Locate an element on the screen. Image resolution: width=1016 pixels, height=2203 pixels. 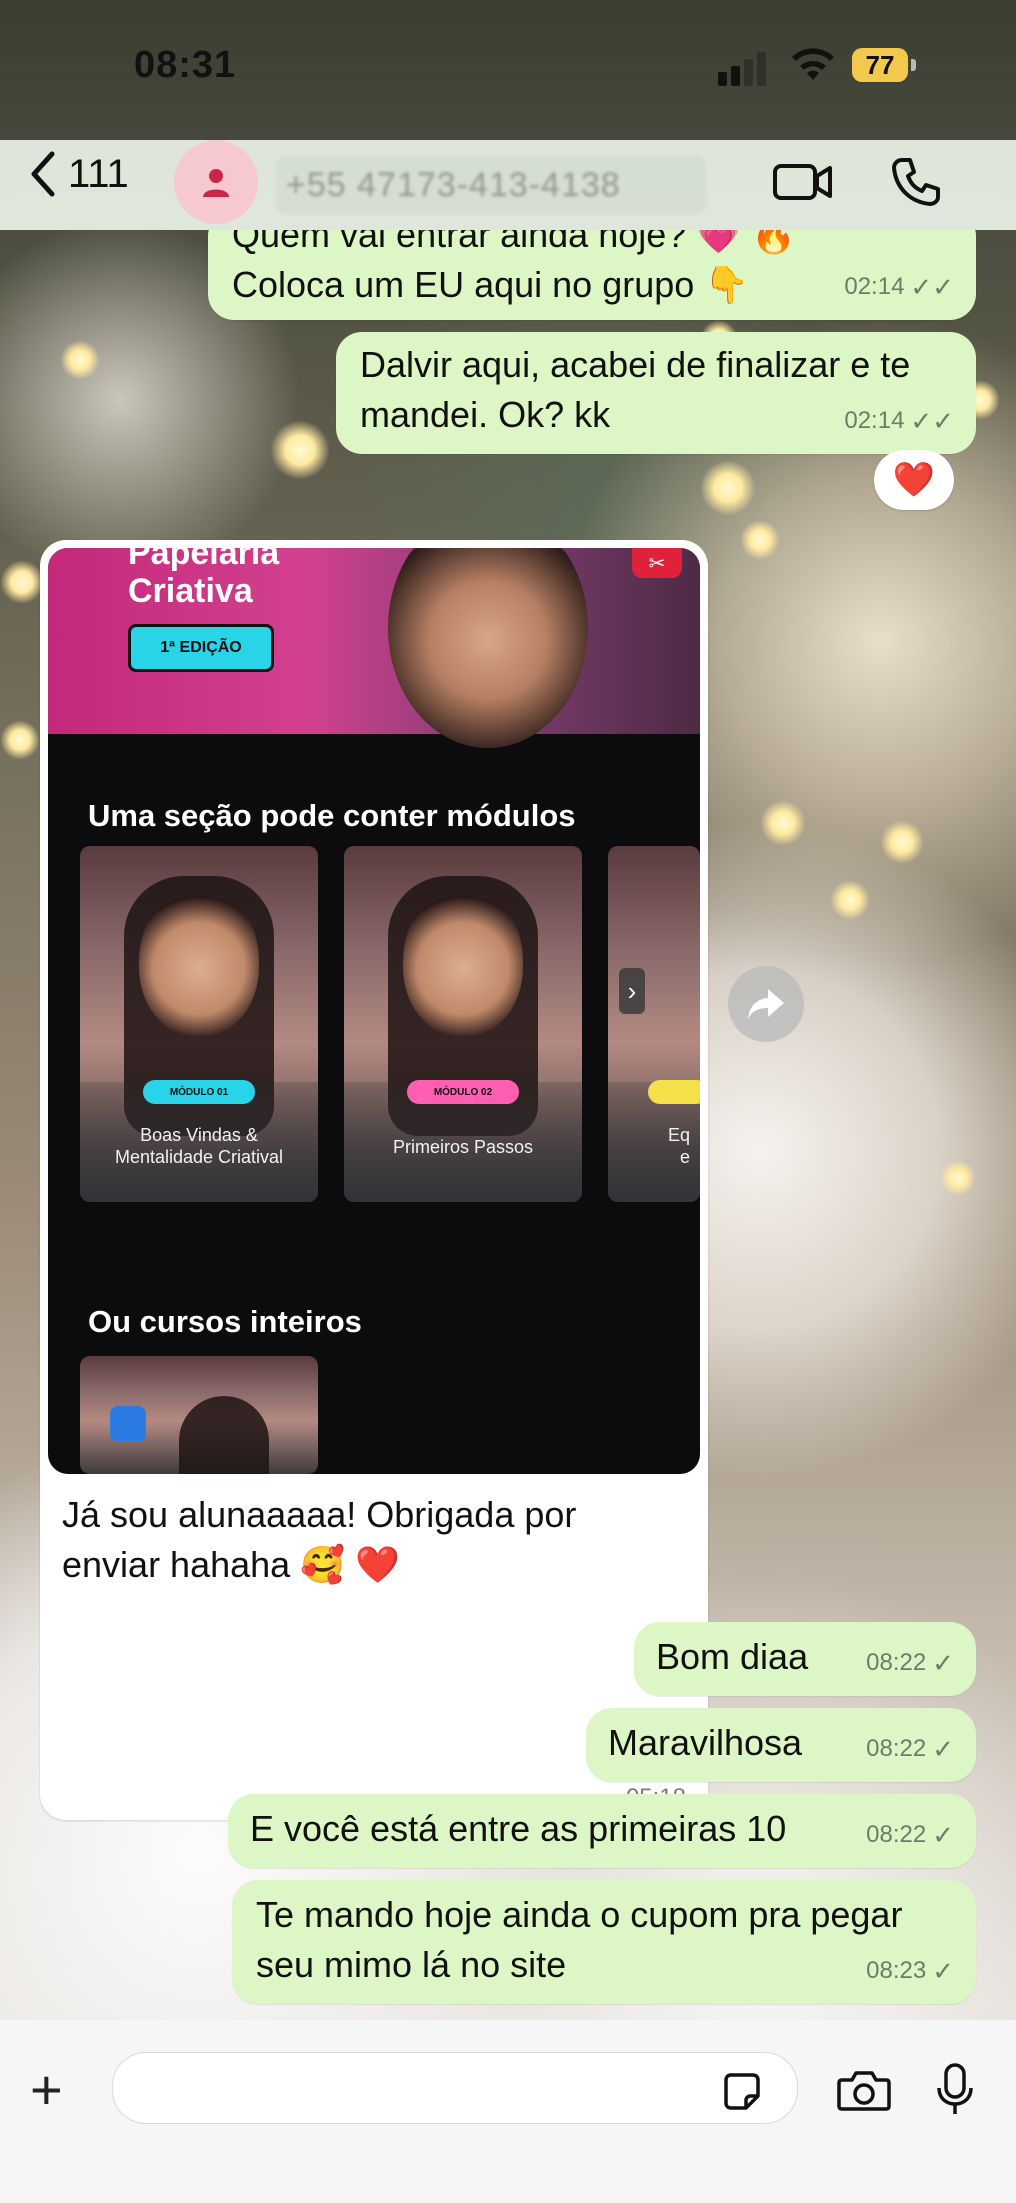
course-banner: Papelaria Criativa 1ª EDIÇÃO ✂ is located at coordinates (374, 648).